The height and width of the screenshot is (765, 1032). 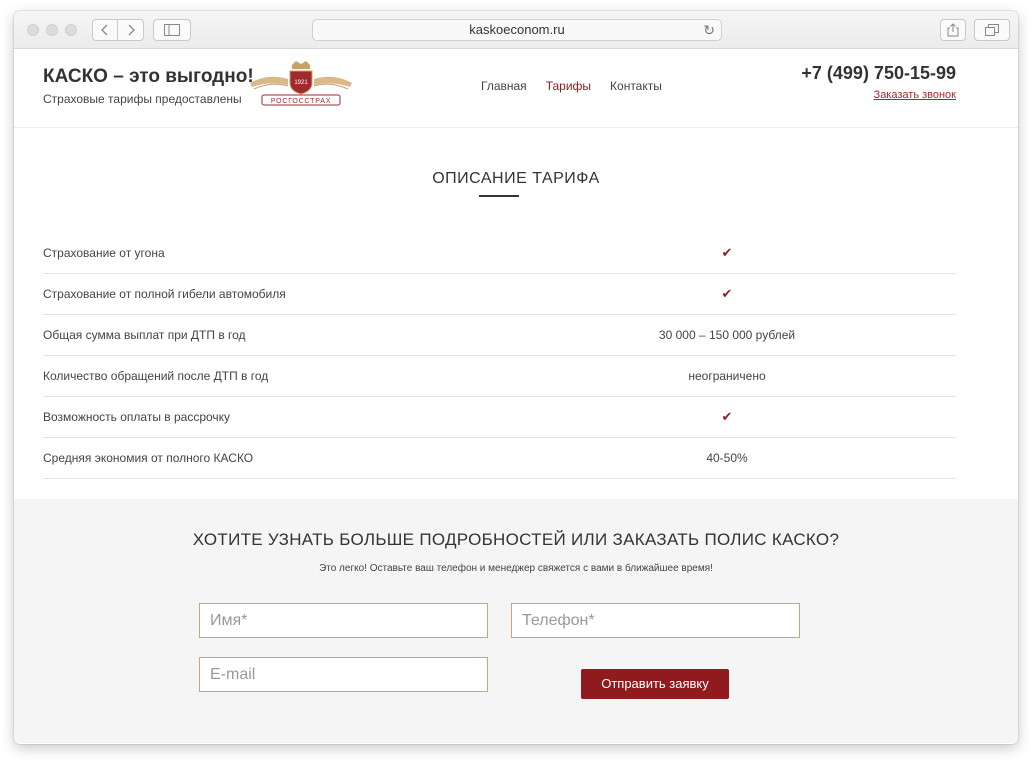 I want to click on forward-button, so click(x=131, y=30).